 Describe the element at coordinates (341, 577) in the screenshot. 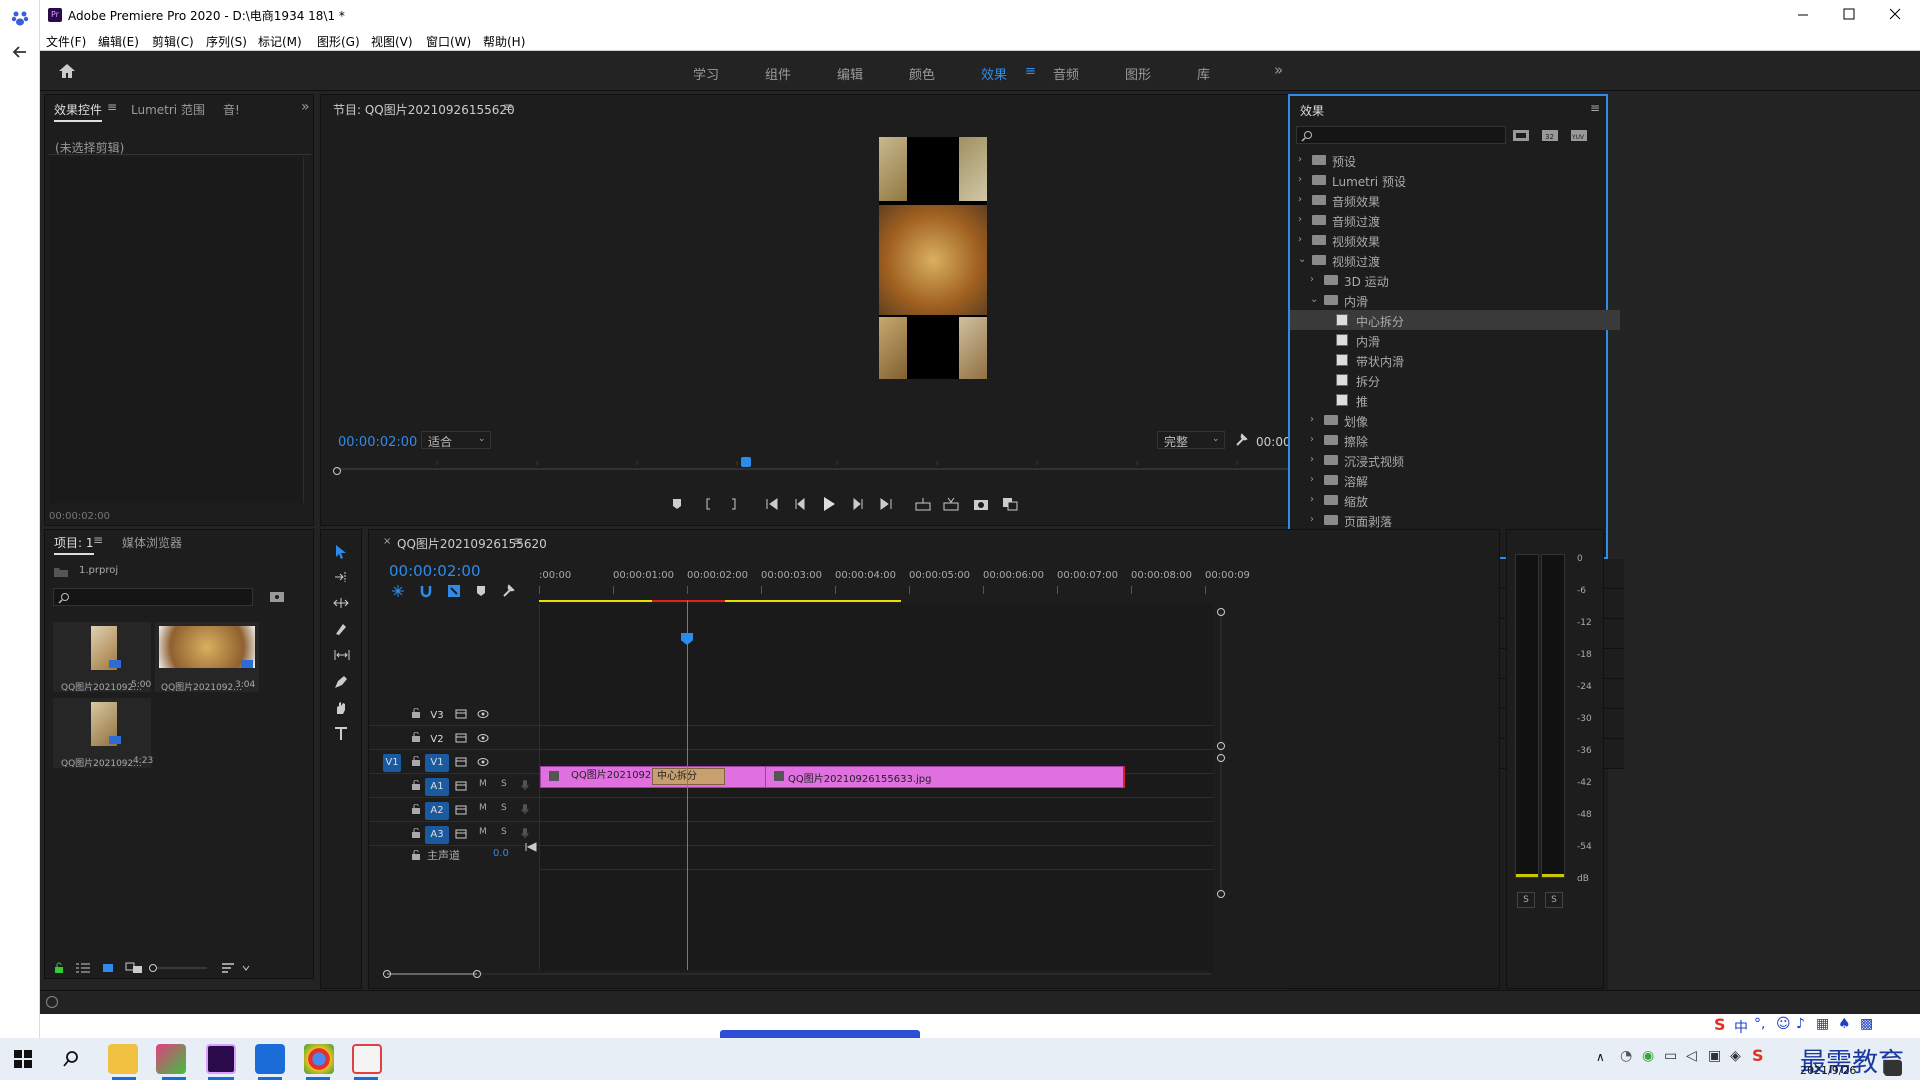

I see `track-select-tool-icon` at that location.